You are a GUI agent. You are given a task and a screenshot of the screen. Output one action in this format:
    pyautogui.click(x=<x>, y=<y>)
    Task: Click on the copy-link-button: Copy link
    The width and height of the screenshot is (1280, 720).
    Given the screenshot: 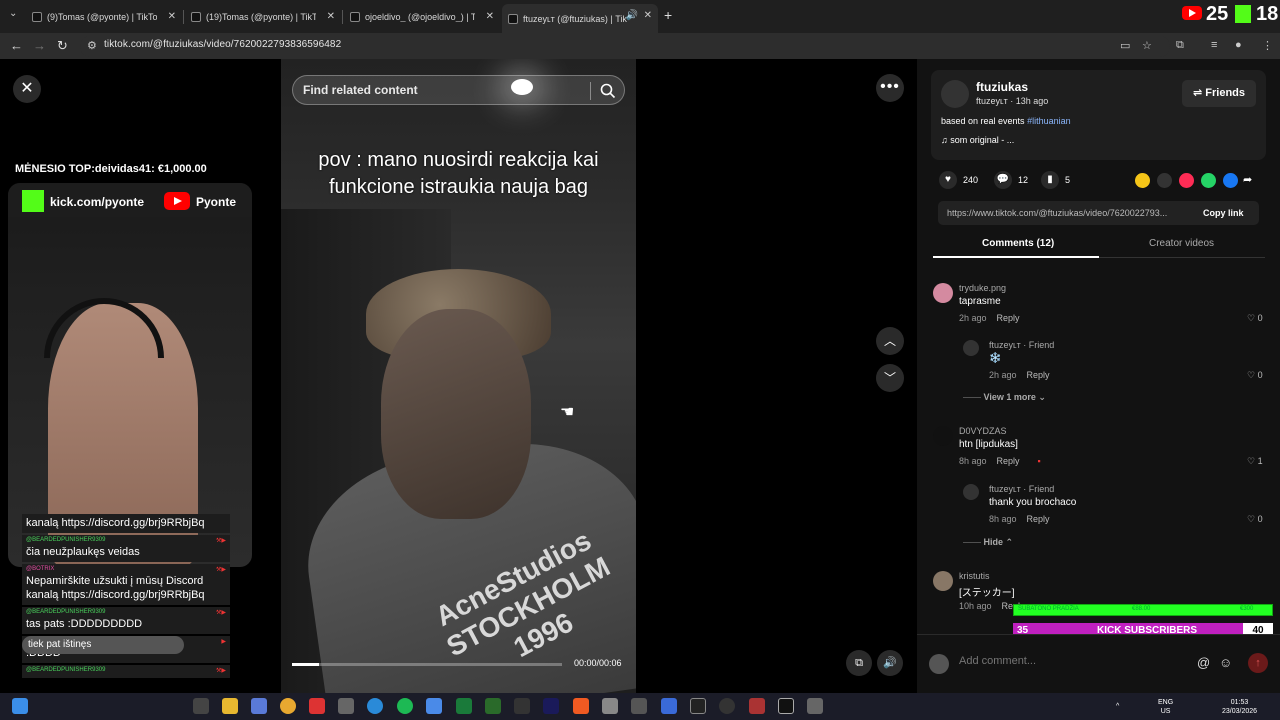 What is the action you would take?
    pyautogui.click(x=1223, y=213)
    